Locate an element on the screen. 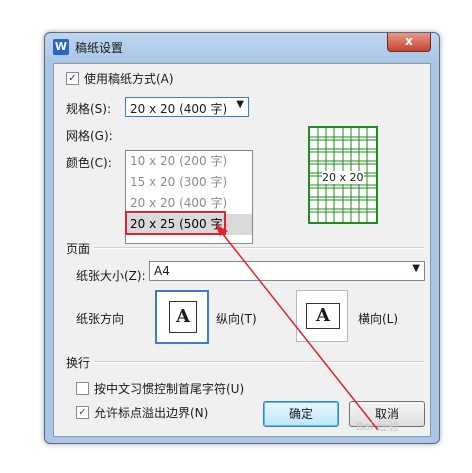  watermark-text: Bai 经验 is located at coordinates (377, 426).